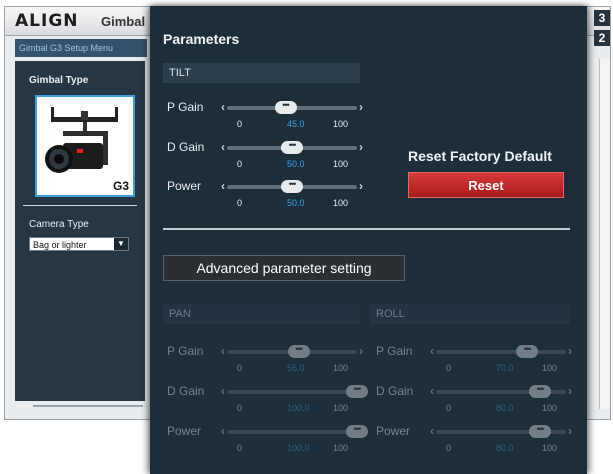 Image resolution: width=613 pixels, height=474 pixels. Describe the element at coordinates (59, 80) in the screenshot. I see `gimbal-type-label: Gimbal Type` at that location.